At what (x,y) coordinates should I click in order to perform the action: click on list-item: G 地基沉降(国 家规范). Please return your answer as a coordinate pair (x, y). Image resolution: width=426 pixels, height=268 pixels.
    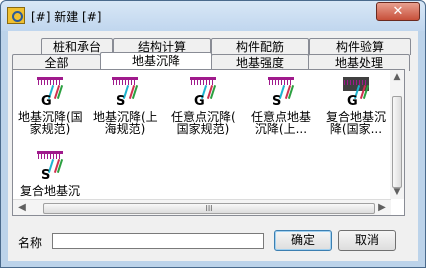
    Looking at the image, I should click on (50, 105).